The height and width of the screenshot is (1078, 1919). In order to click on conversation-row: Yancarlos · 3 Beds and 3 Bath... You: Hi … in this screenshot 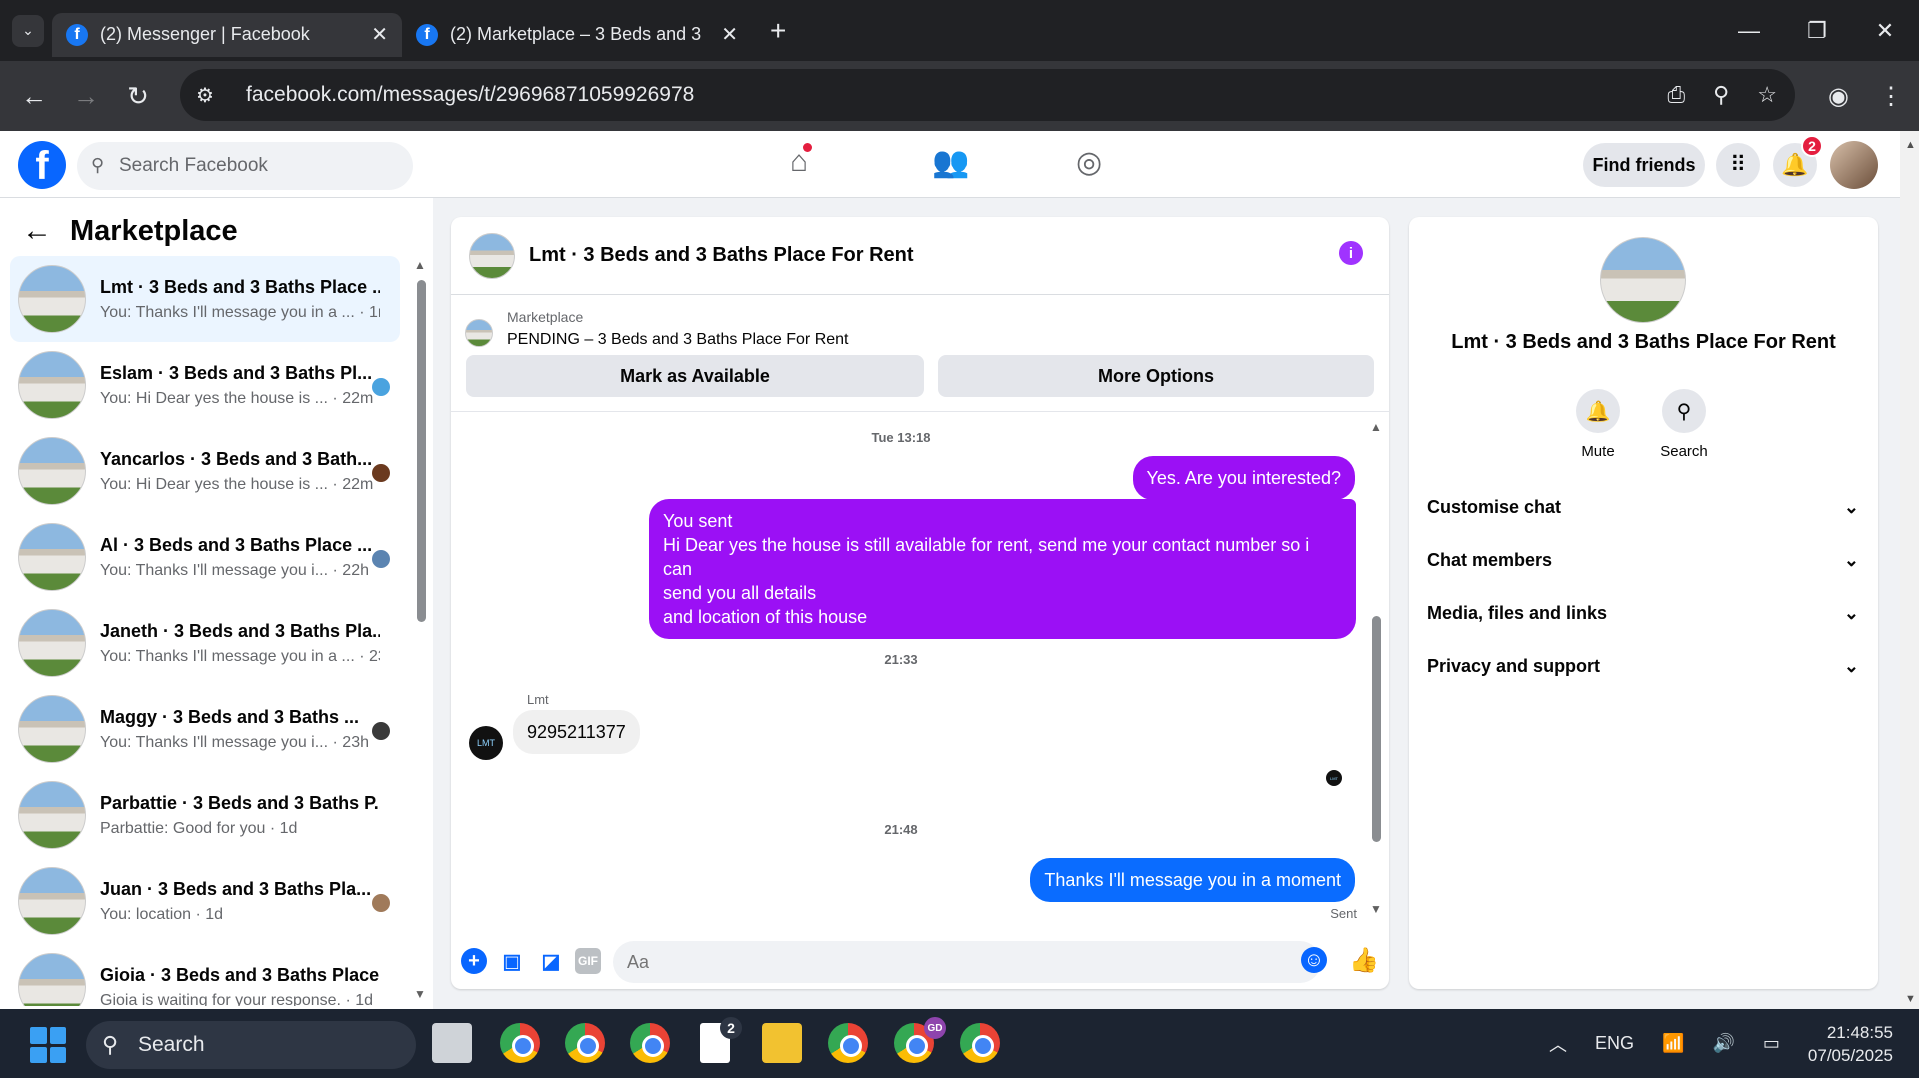, I will do `click(205, 471)`.